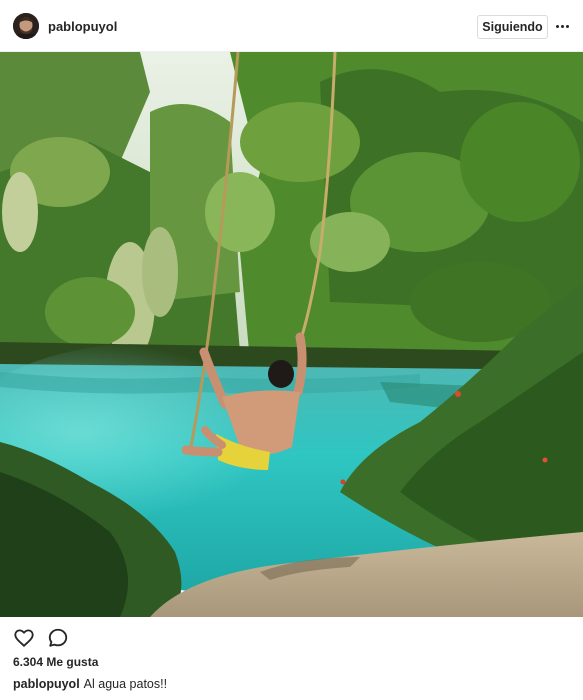 Image resolution: width=583 pixels, height=700 pixels. I want to click on avatar, so click(26, 26).